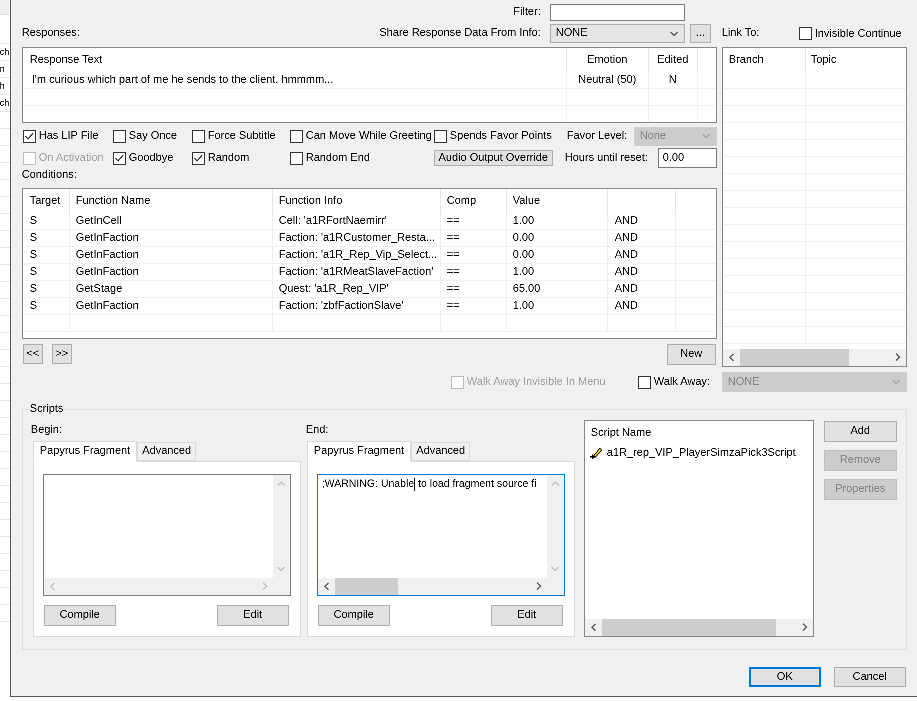 This screenshot has width=917, height=701. Describe the element at coordinates (3, 86) in the screenshot. I see `table-cell: h` at that location.